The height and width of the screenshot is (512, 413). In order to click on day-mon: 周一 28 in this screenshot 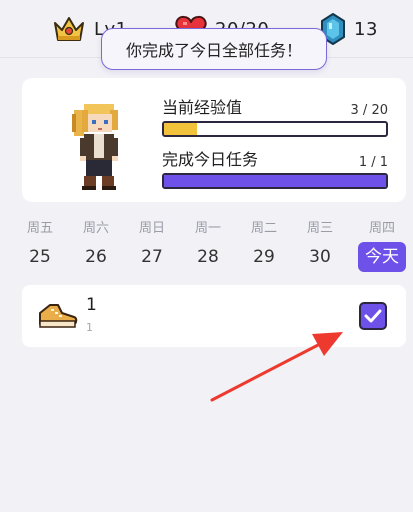, I will do `click(208, 247)`.